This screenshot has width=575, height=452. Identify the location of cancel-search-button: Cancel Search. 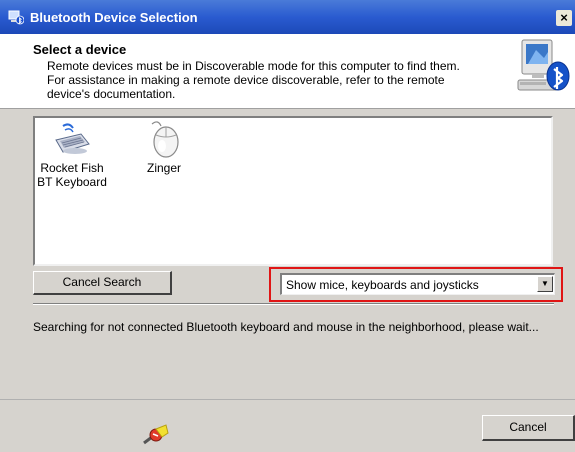
(102, 283).